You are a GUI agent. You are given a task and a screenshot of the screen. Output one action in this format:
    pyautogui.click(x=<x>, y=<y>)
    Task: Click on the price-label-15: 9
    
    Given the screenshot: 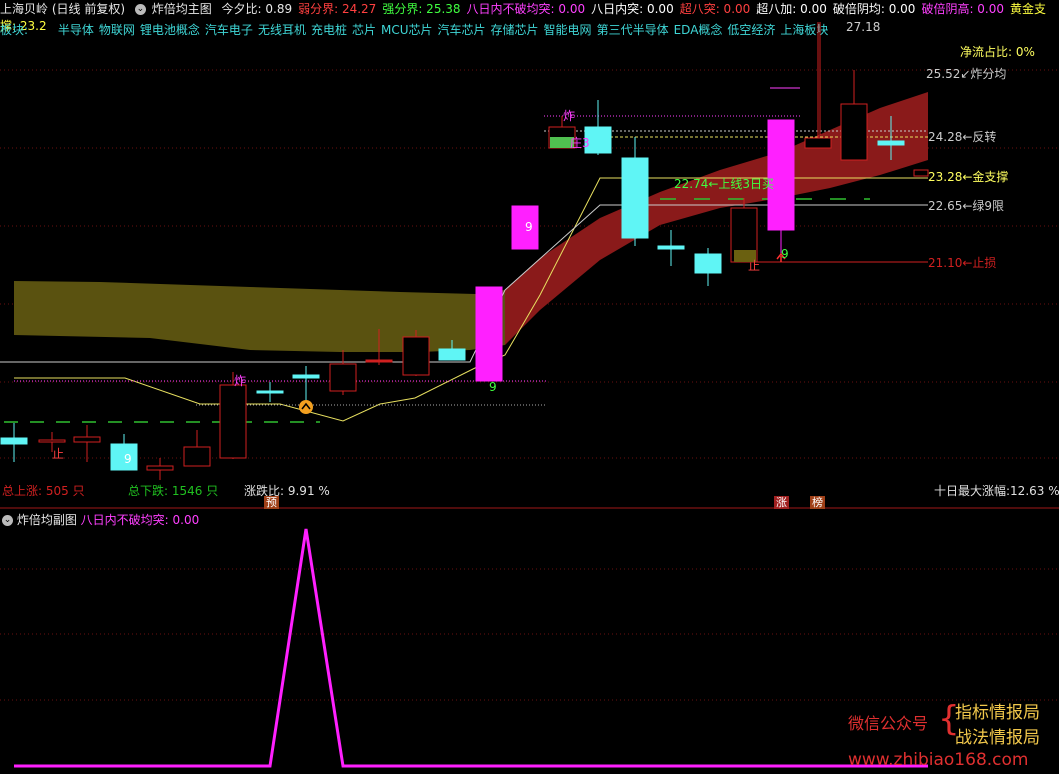 What is the action you would take?
    pyautogui.click(x=493, y=387)
    